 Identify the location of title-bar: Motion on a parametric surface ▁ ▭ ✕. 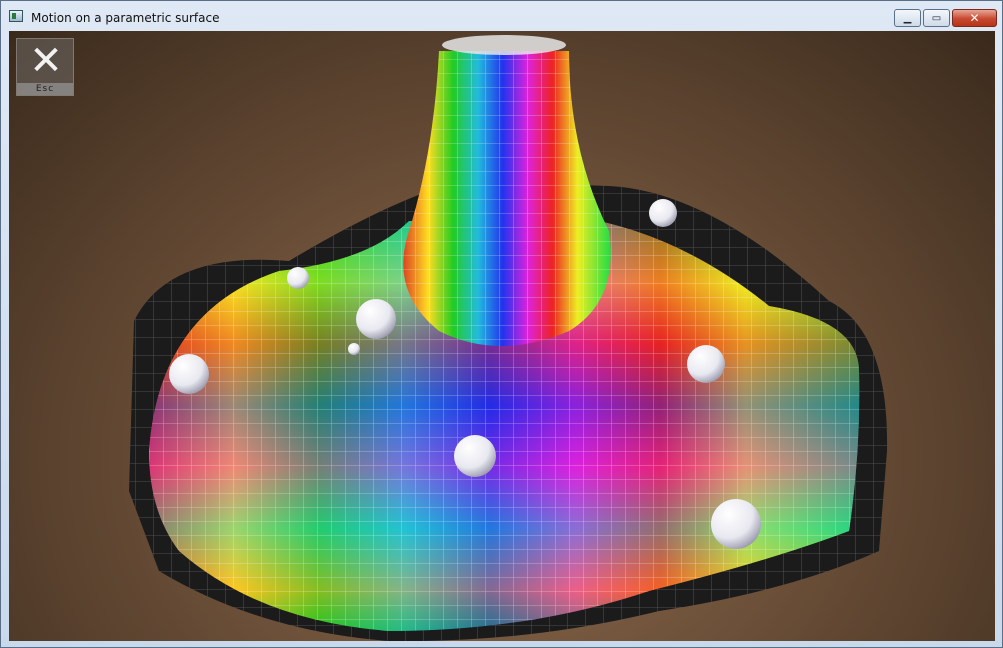
(501, 16).